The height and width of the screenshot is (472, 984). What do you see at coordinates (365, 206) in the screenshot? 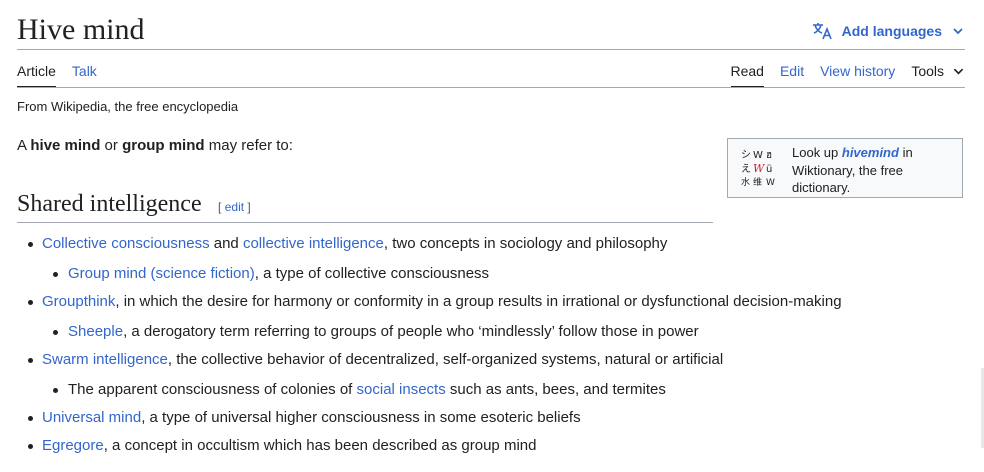
I see `section-heading: Shared intelligence [ edit ]` at bounding box center [365, 206].